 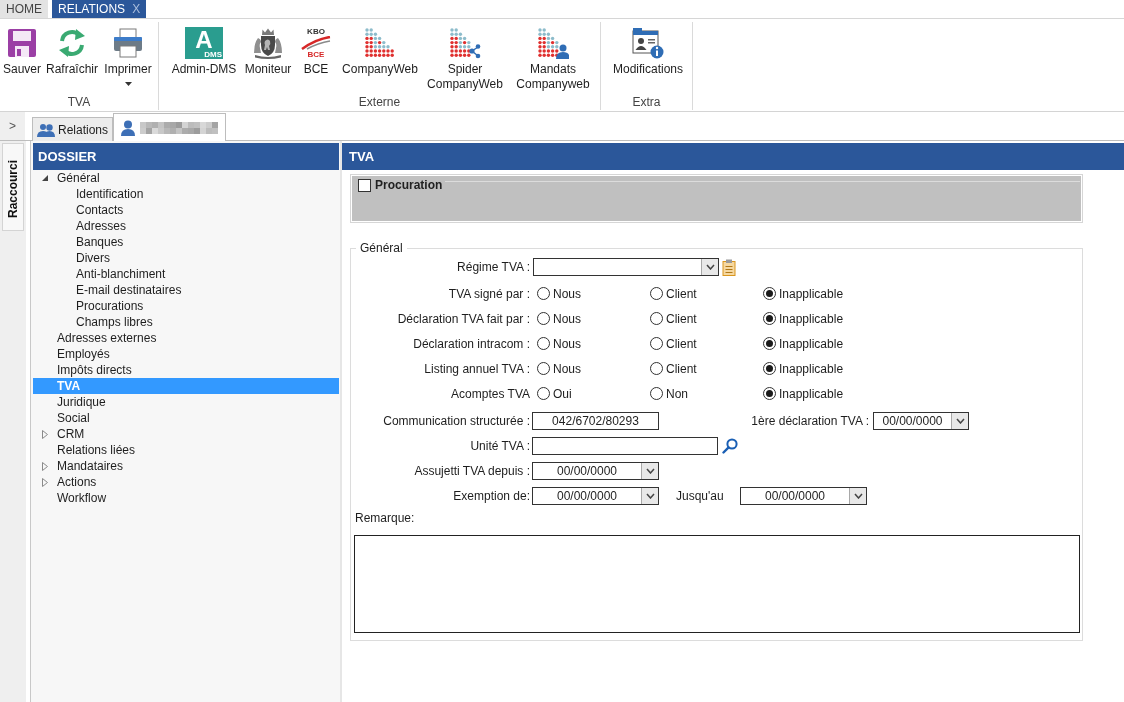 What do you see at coordinates (13, 187) in the screenshot?
I see `shortcut-tab: Raccourci` at bounding box center [13, 187].